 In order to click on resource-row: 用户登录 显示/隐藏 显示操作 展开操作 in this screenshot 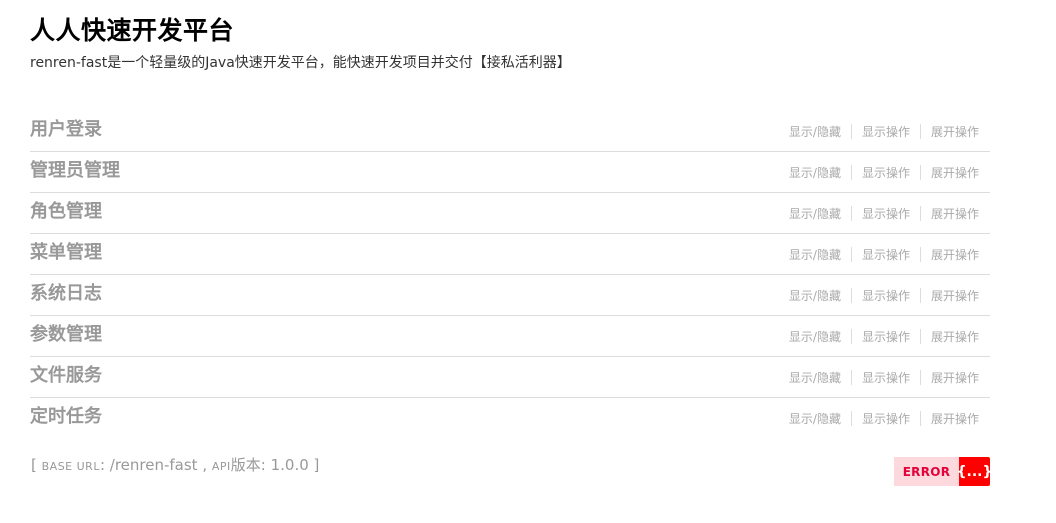, I will do `click(510, 131)`.